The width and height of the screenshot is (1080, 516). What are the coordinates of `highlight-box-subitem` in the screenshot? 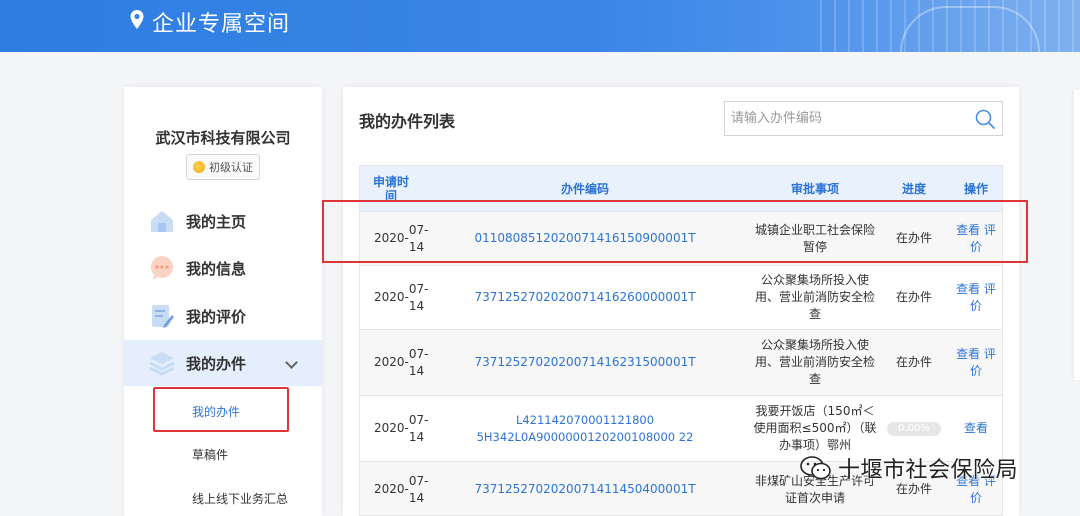 It's located at (221, 409).